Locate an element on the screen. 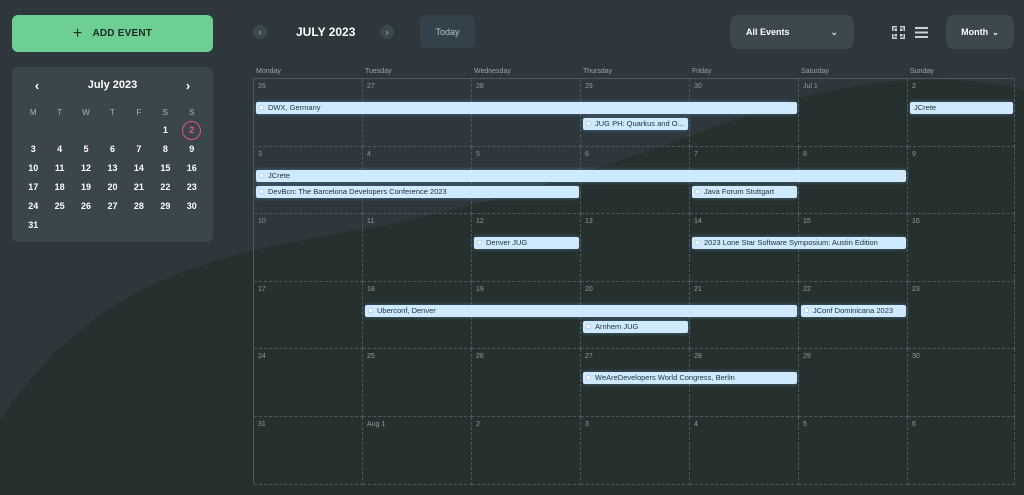  mini-day: 9 is located at coordinates (192, 149).